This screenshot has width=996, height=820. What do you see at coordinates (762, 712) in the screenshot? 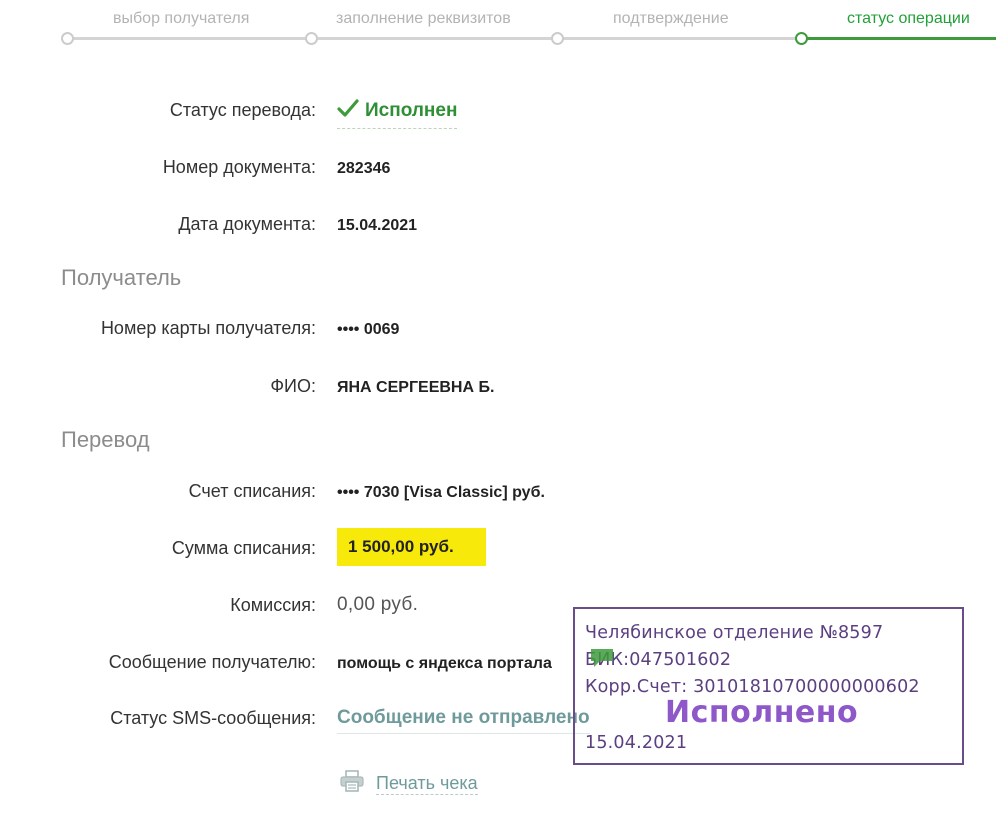
I see `stamp-status: Исполнено` at bounding box center [762, 712].